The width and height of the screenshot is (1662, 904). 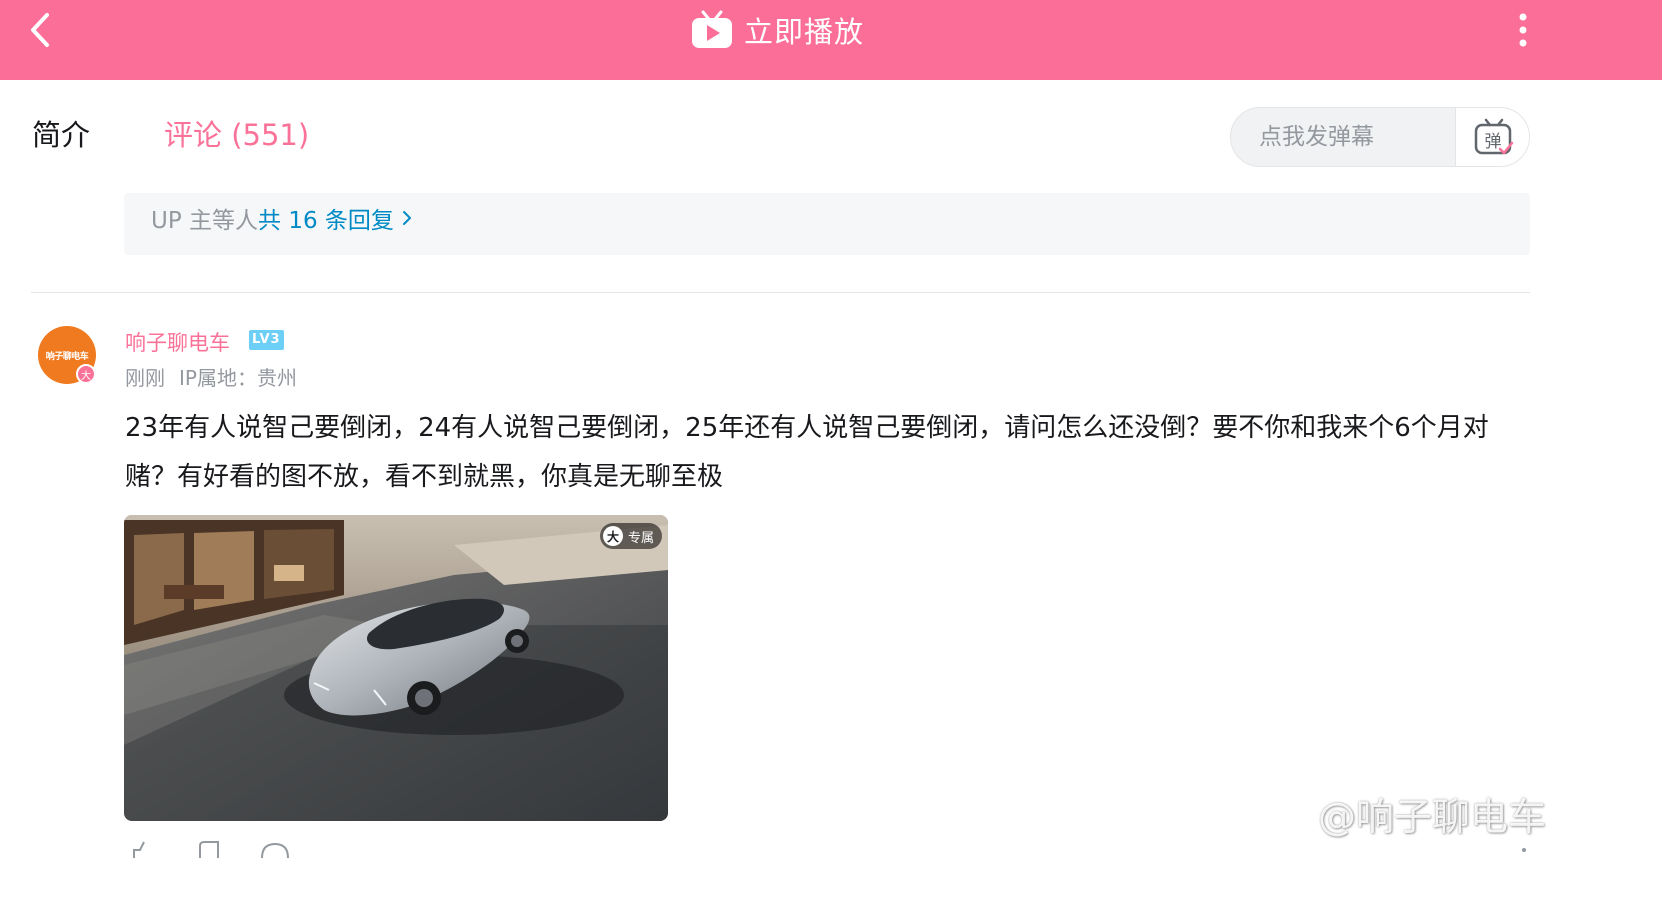 I want to click on reply-summary: UP 主等人 共 16 条回复, so click(x=827, y=224).